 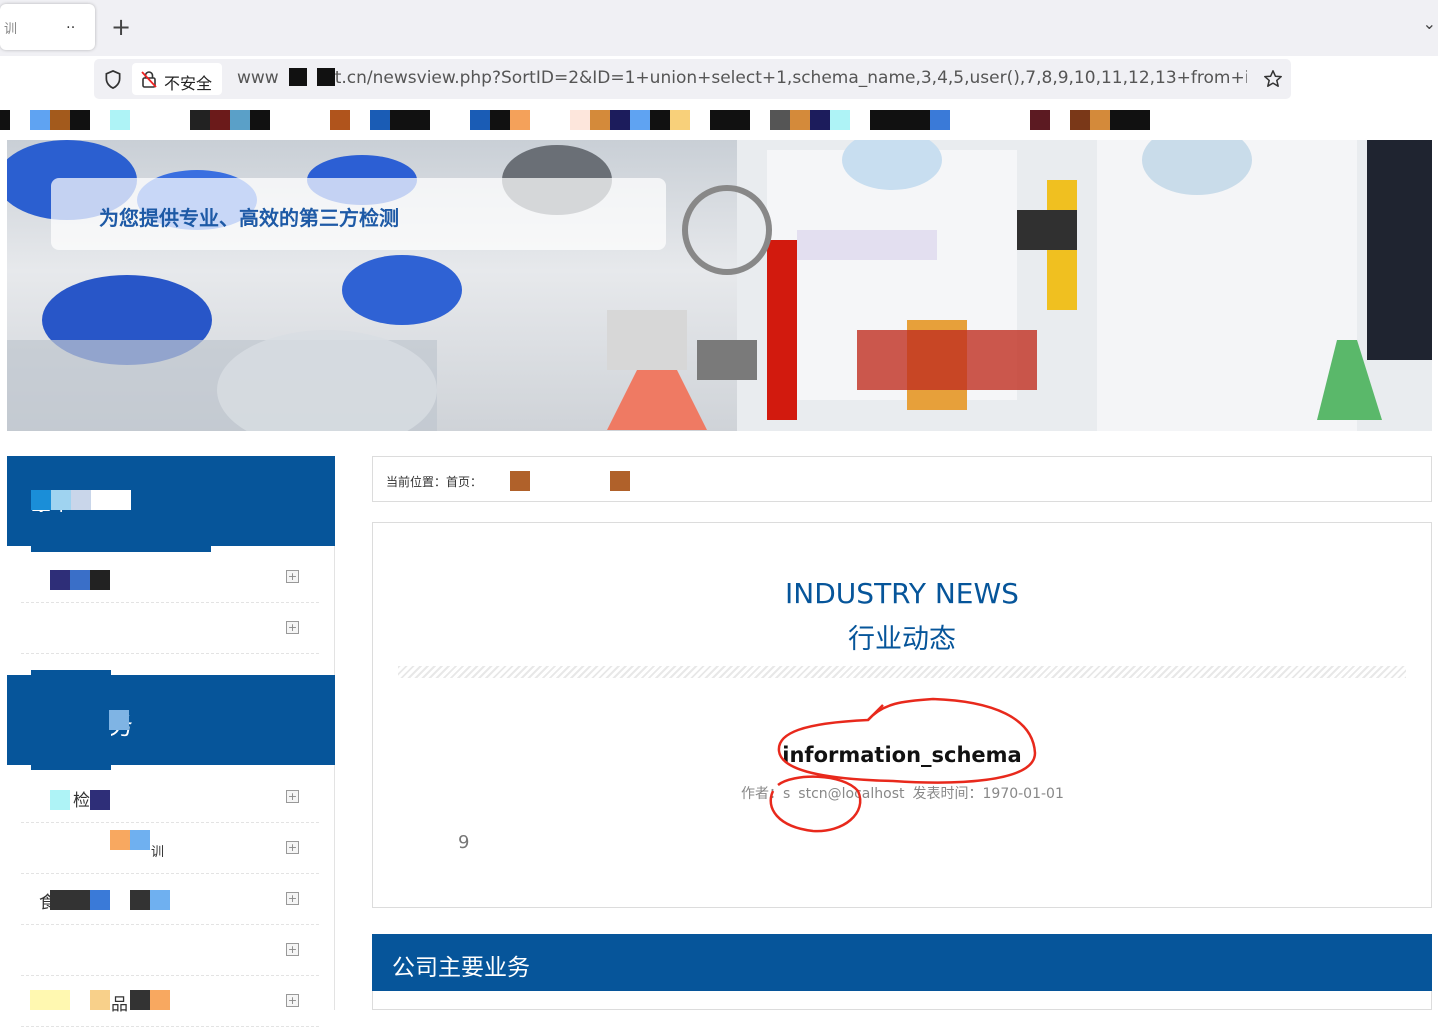 What do you see at coordinates (47, 27) in the screenshot?
I see `browser-tab: 训 ‥` at bounding box center [47, 27].